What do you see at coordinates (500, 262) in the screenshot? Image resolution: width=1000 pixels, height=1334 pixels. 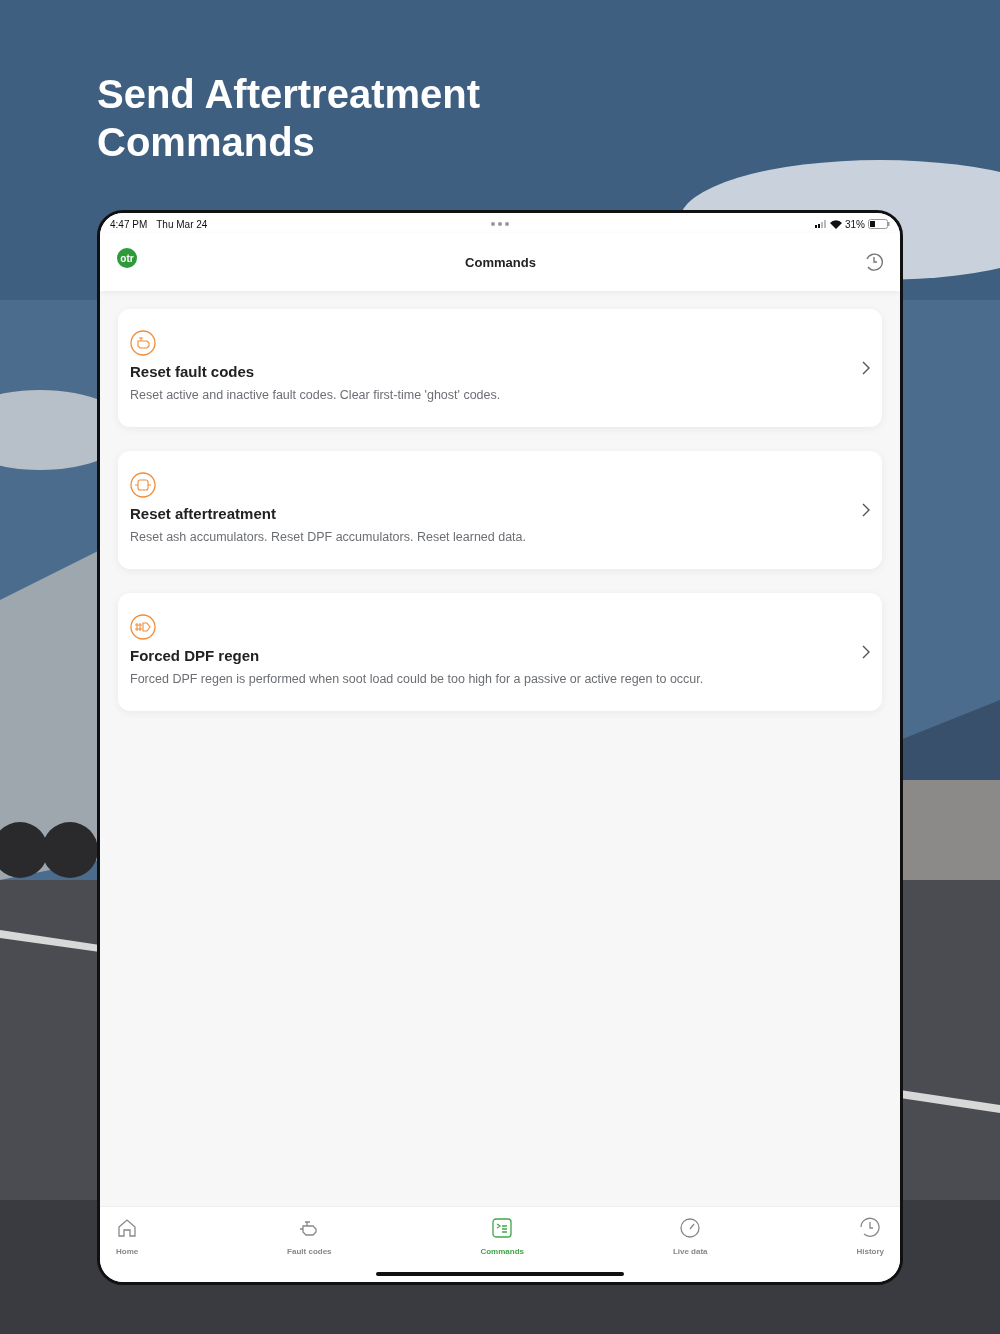 I see `screen-title: Commands` at bounding box center [500, 262].